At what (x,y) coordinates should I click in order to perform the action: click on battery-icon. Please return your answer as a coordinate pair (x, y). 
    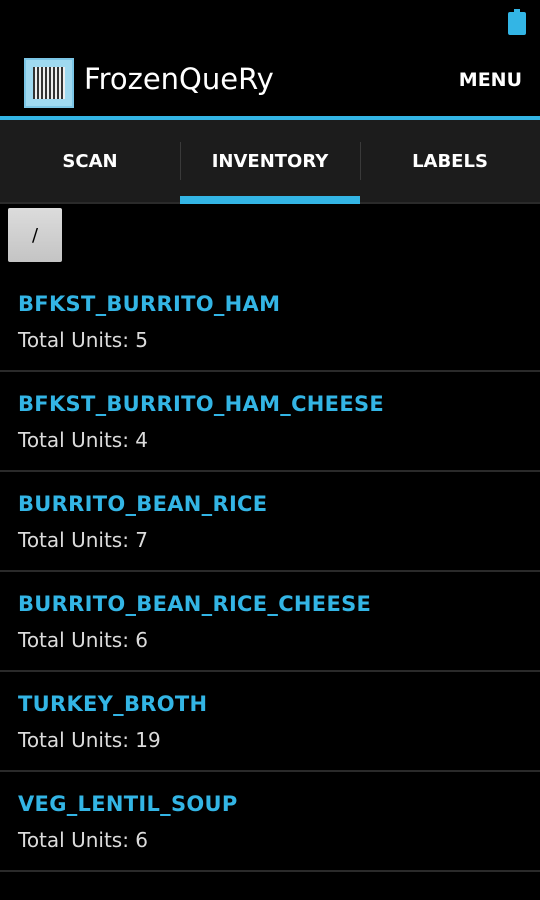
    Looking at the image, I should click on (517, 22).